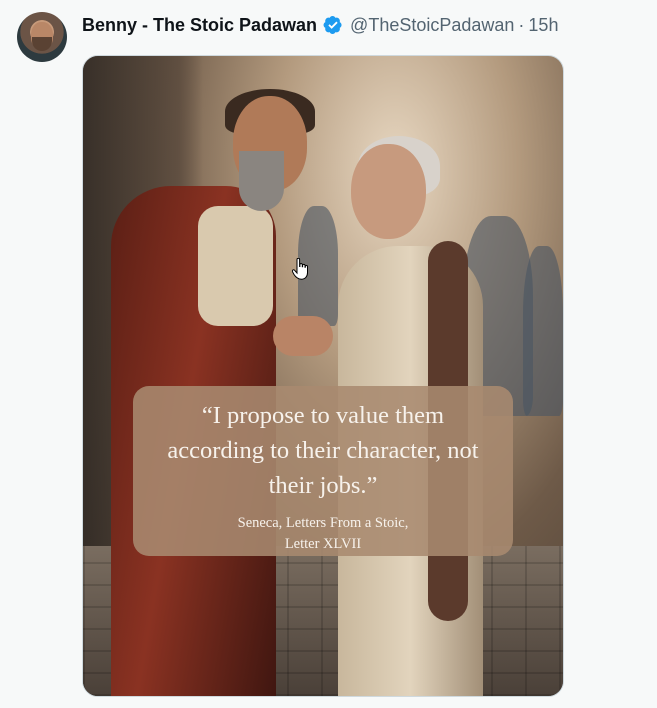 The width and height of the screenshot is (657, 708). I want to click on verified-badge-icon, so click(333, 25).